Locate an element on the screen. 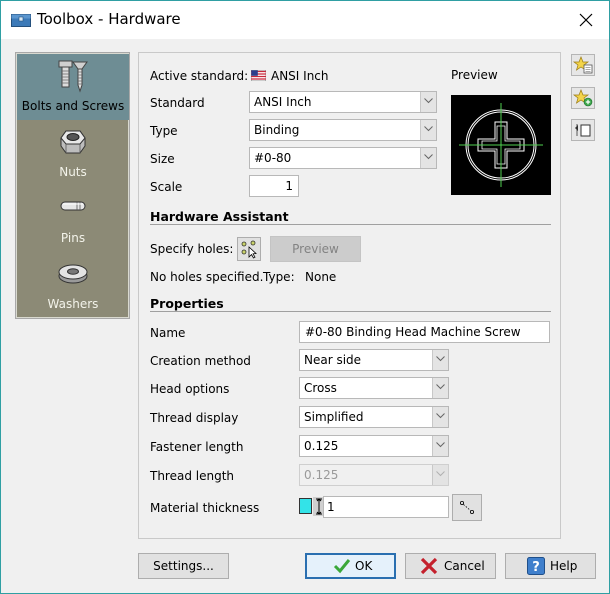  cancel-button-label: Cancel is located at coordinates (464, 566).